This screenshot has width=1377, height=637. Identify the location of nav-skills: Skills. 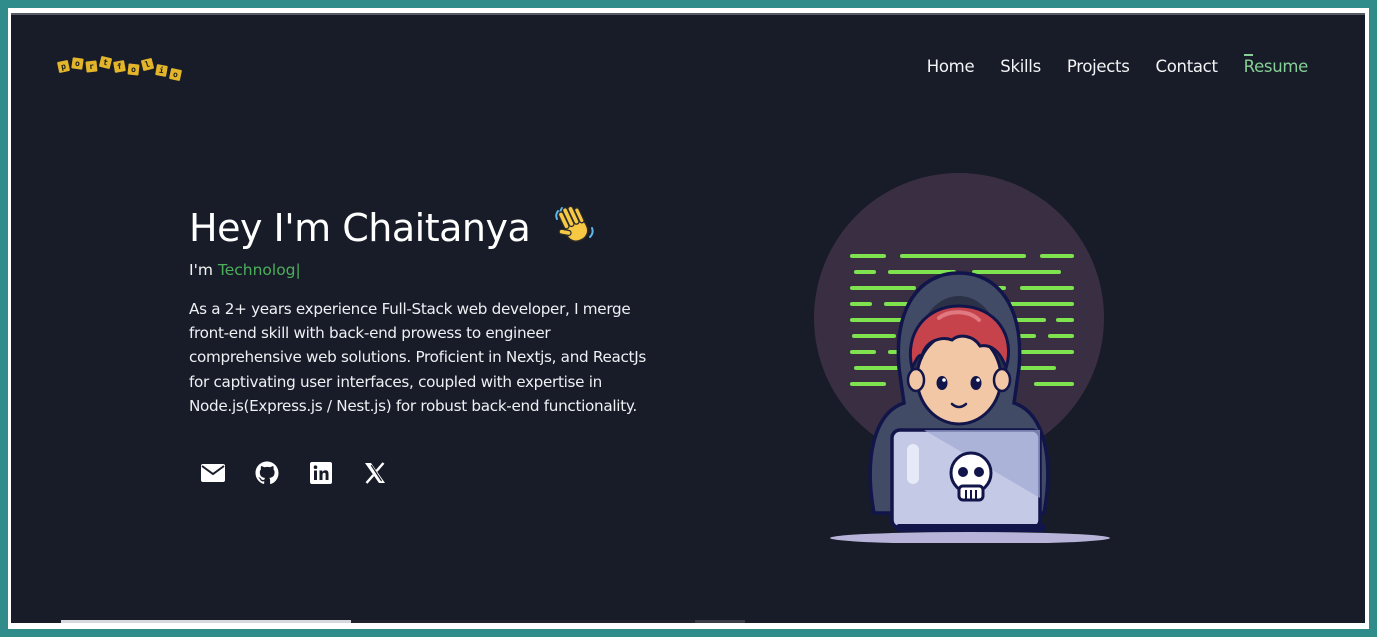
(1020, 66).